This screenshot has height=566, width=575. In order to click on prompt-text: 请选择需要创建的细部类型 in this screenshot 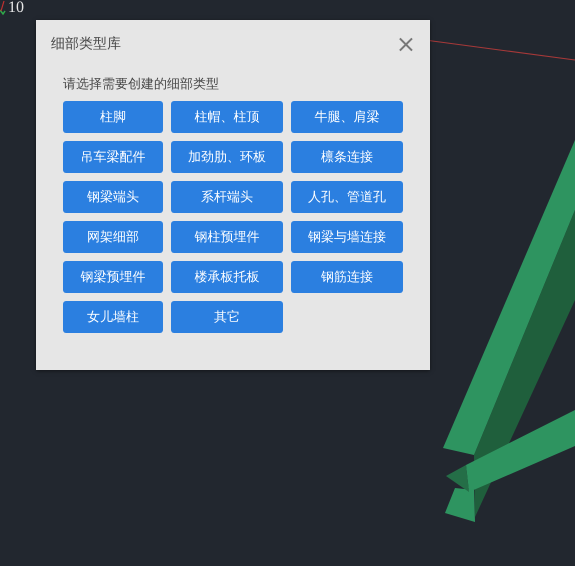, I will do `click(141, 85)`.